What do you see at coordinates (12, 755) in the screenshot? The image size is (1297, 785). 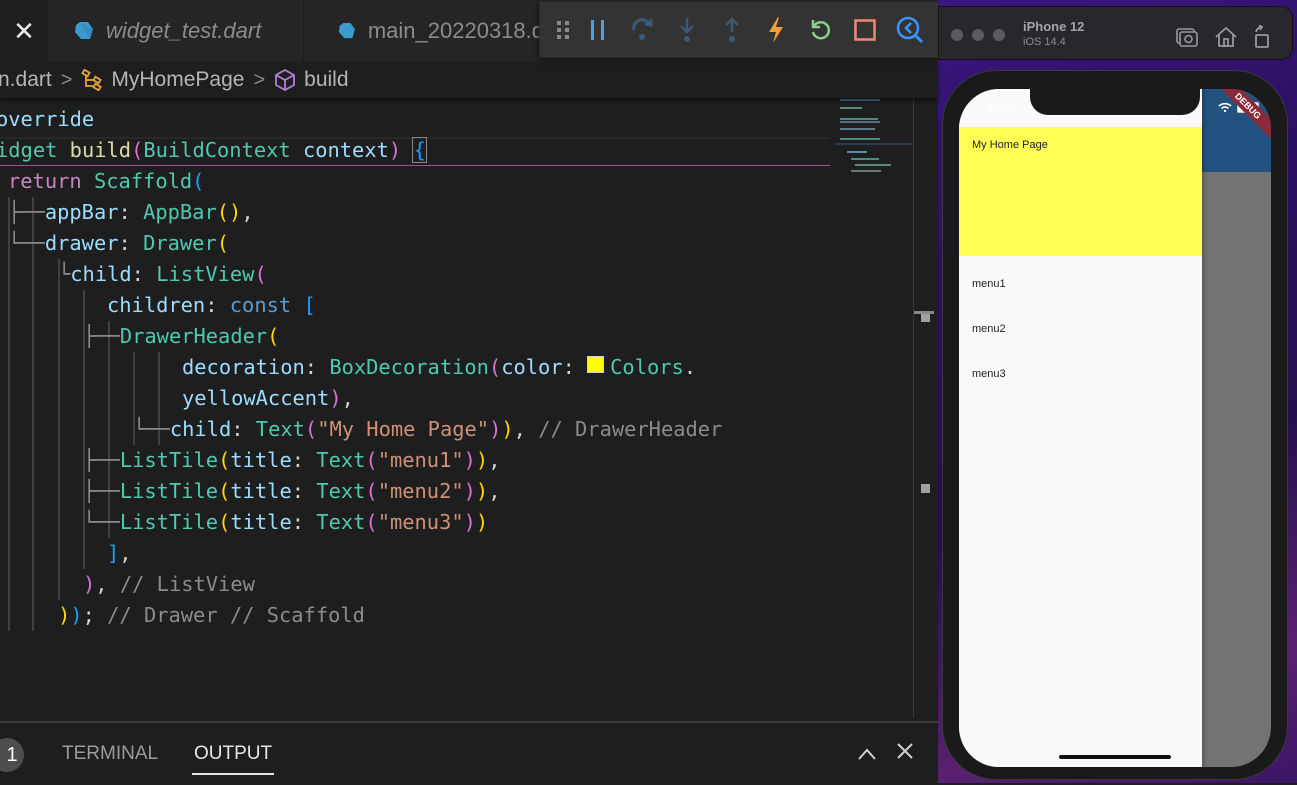 I see `problems-badge: 1` at bounding box center [12, 755].